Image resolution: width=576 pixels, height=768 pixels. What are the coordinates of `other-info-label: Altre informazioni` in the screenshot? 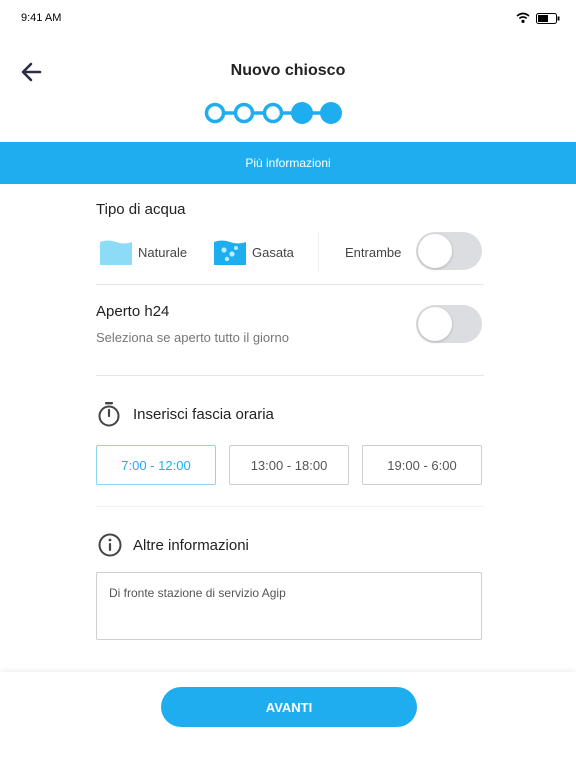 It's located at (191, 545).